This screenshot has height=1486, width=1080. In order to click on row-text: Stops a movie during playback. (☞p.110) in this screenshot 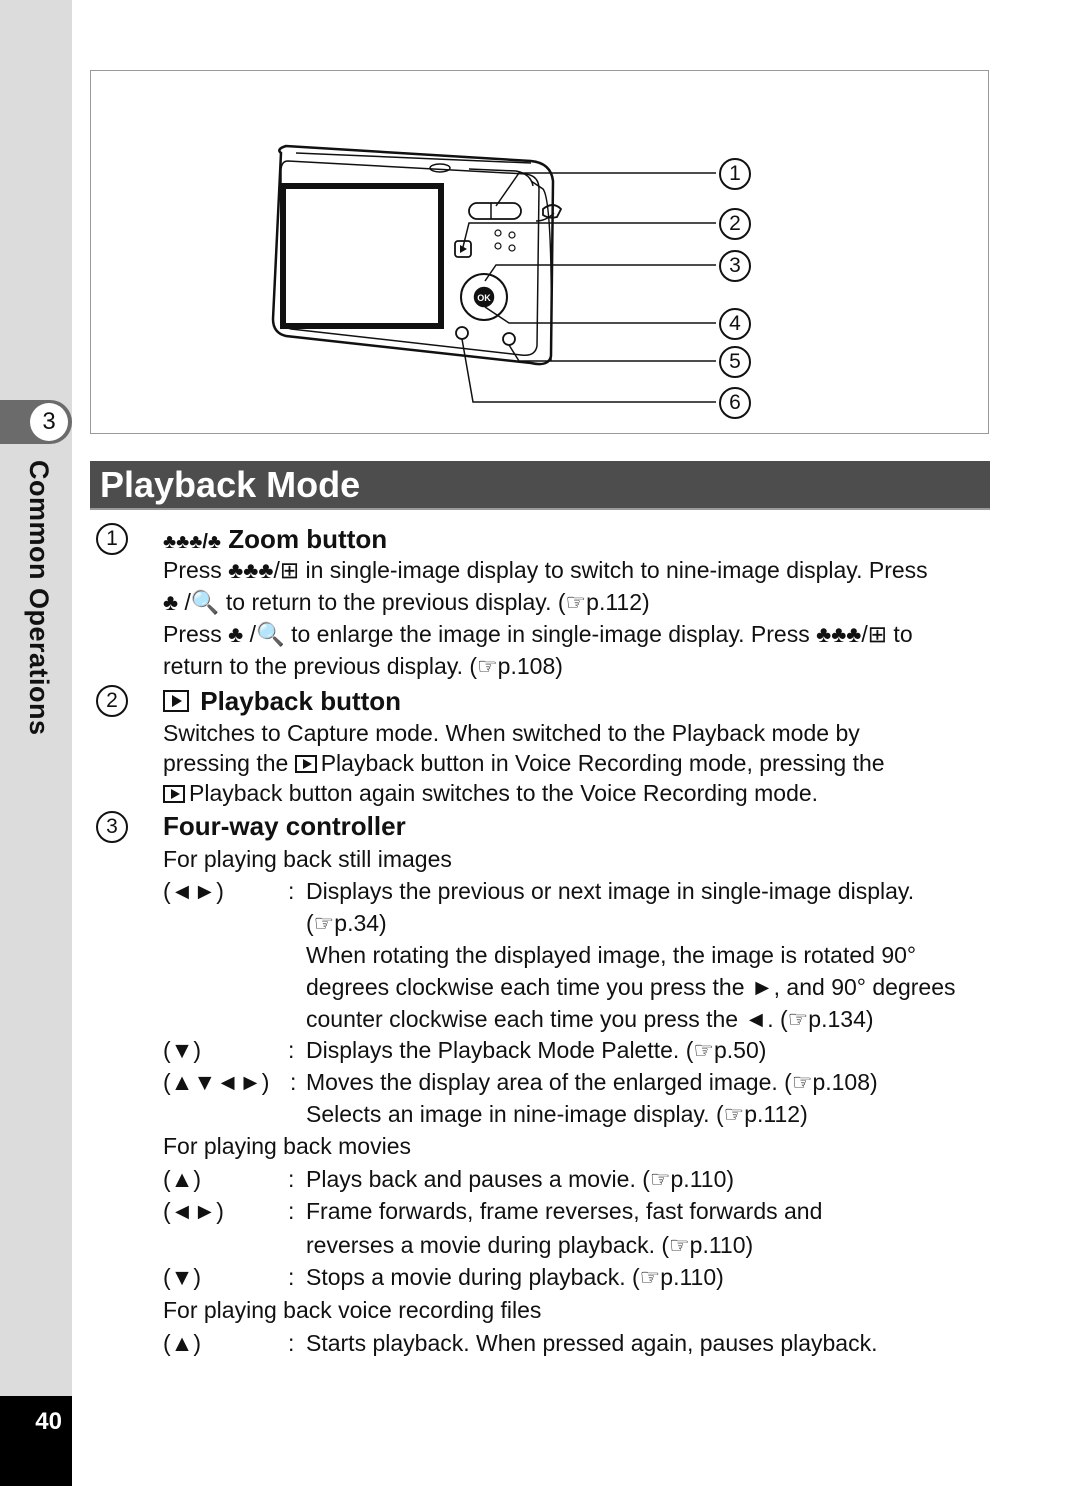, I will do `click(515, 1277)`.